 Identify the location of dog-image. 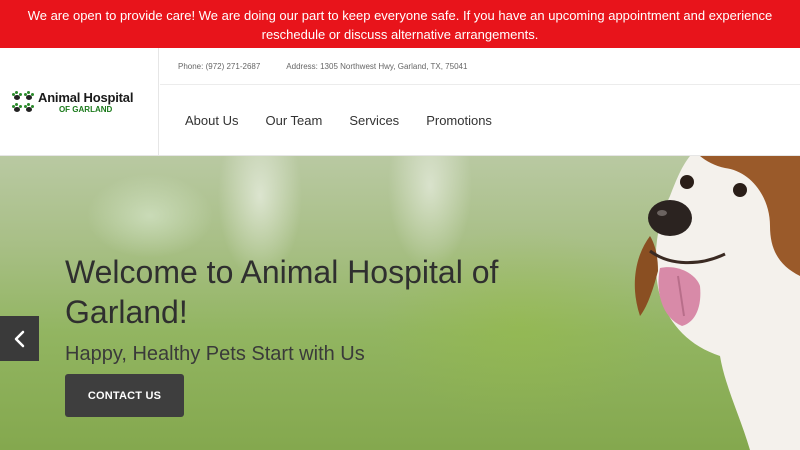
(717, 303).